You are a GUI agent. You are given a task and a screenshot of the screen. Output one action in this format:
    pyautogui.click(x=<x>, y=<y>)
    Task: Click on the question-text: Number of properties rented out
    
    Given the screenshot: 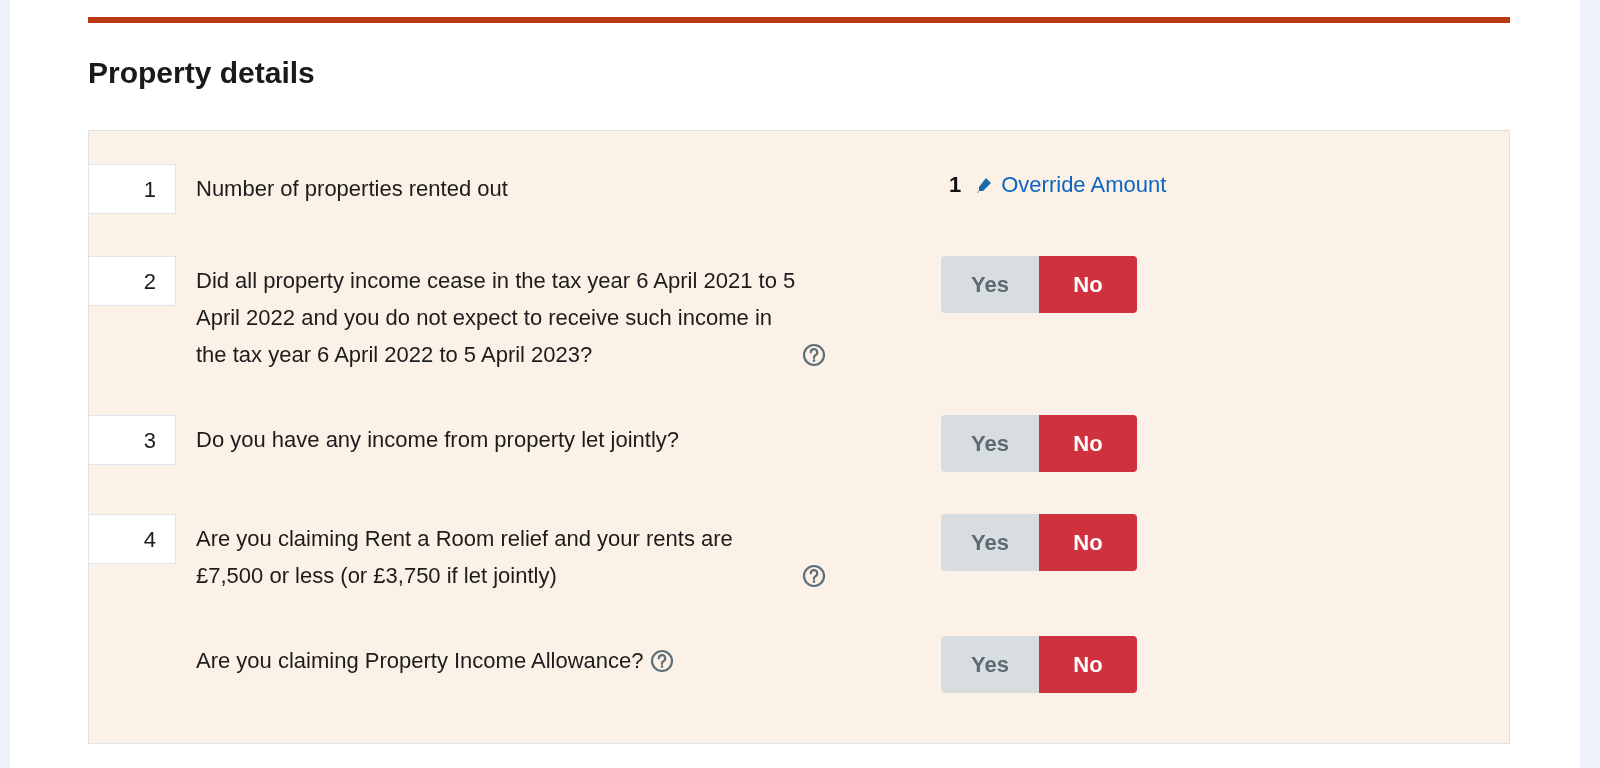 What is the action you would take?
    pyautogui.click(x=352, y=189)
    